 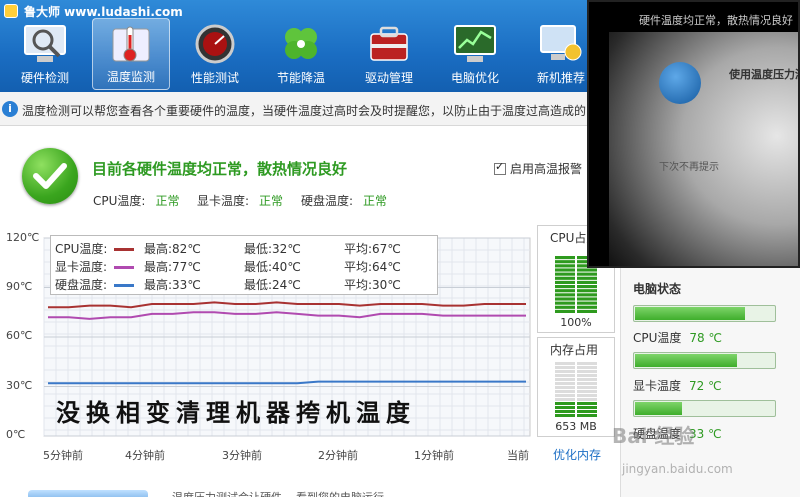 What do you see at coordinates (372, 267) in the screenshot?
I see `legend-gpu-avg: 平均:64℃` at bounding box center [372, 267].